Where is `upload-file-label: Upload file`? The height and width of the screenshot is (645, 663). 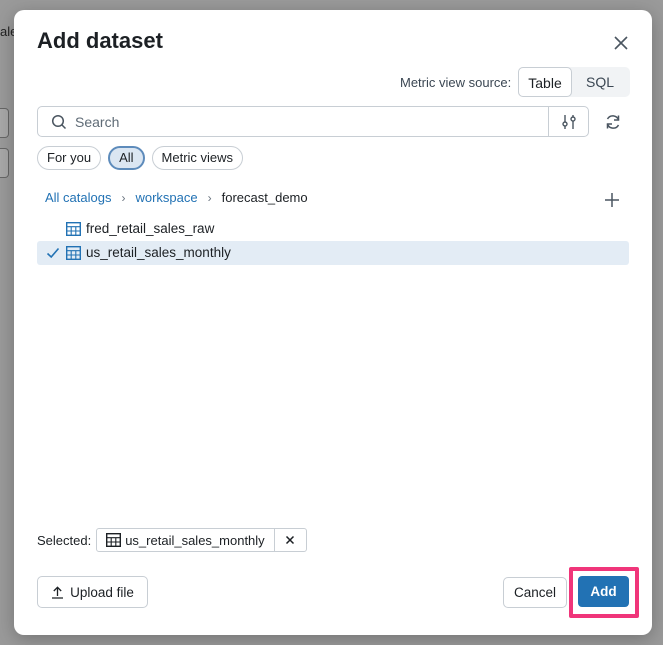 upload-file-label: Upload file is located at coordinates (102, 592).